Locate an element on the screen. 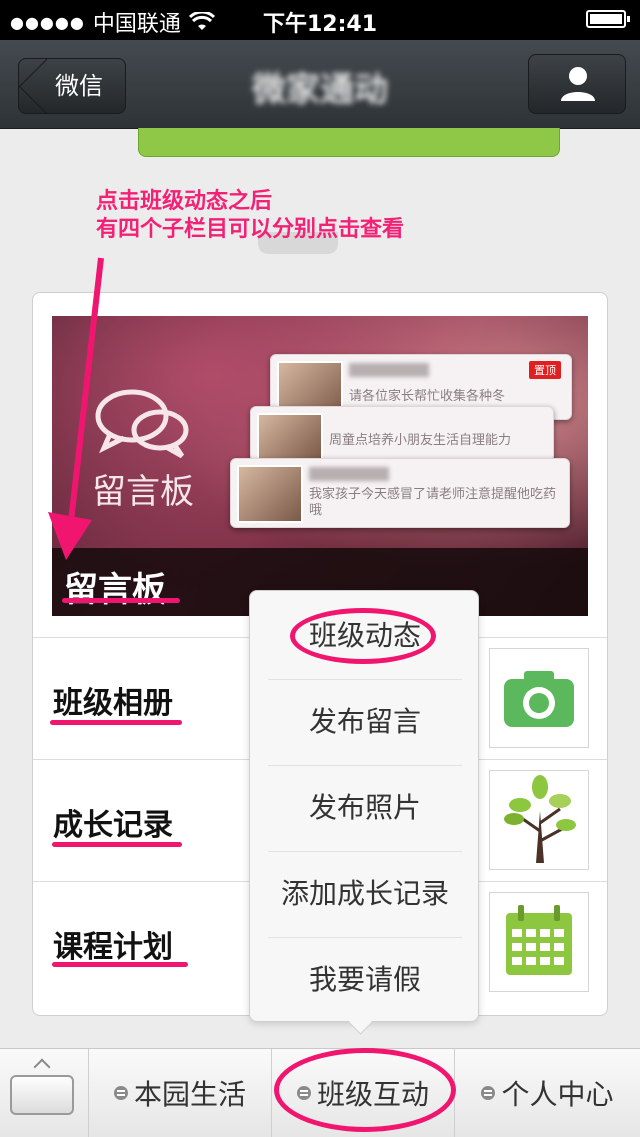  message-text: 我家孩子今天感冒了请老师注意提醒他吃药哦 is located at coordinates (433, 502).